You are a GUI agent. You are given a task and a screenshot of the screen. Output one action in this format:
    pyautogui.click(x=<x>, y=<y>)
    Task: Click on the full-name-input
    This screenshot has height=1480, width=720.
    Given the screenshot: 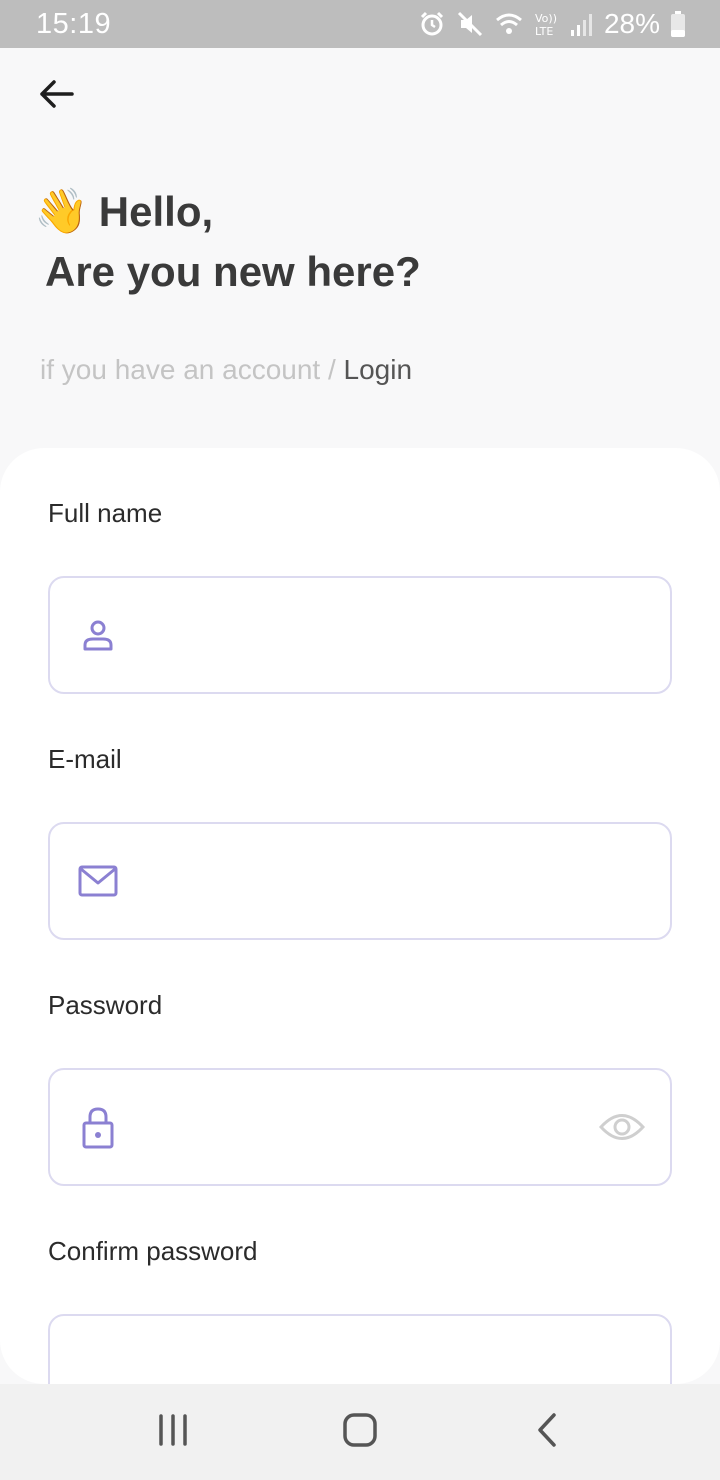 What is the action you would take?
    pyautogui.click(x=360, y=635)
    